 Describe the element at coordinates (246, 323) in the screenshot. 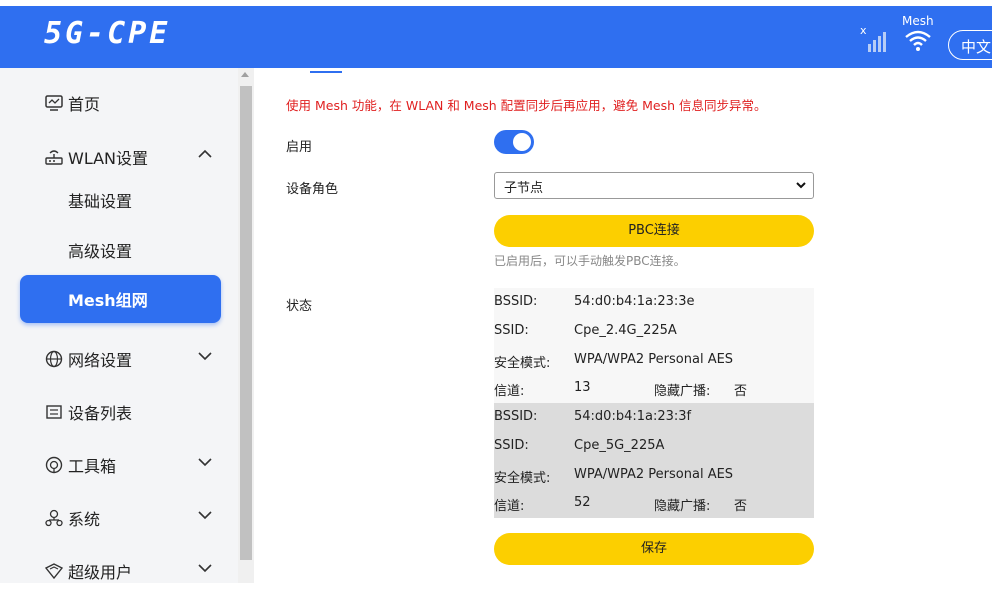

I see `scrollbar-thumb` at that location.